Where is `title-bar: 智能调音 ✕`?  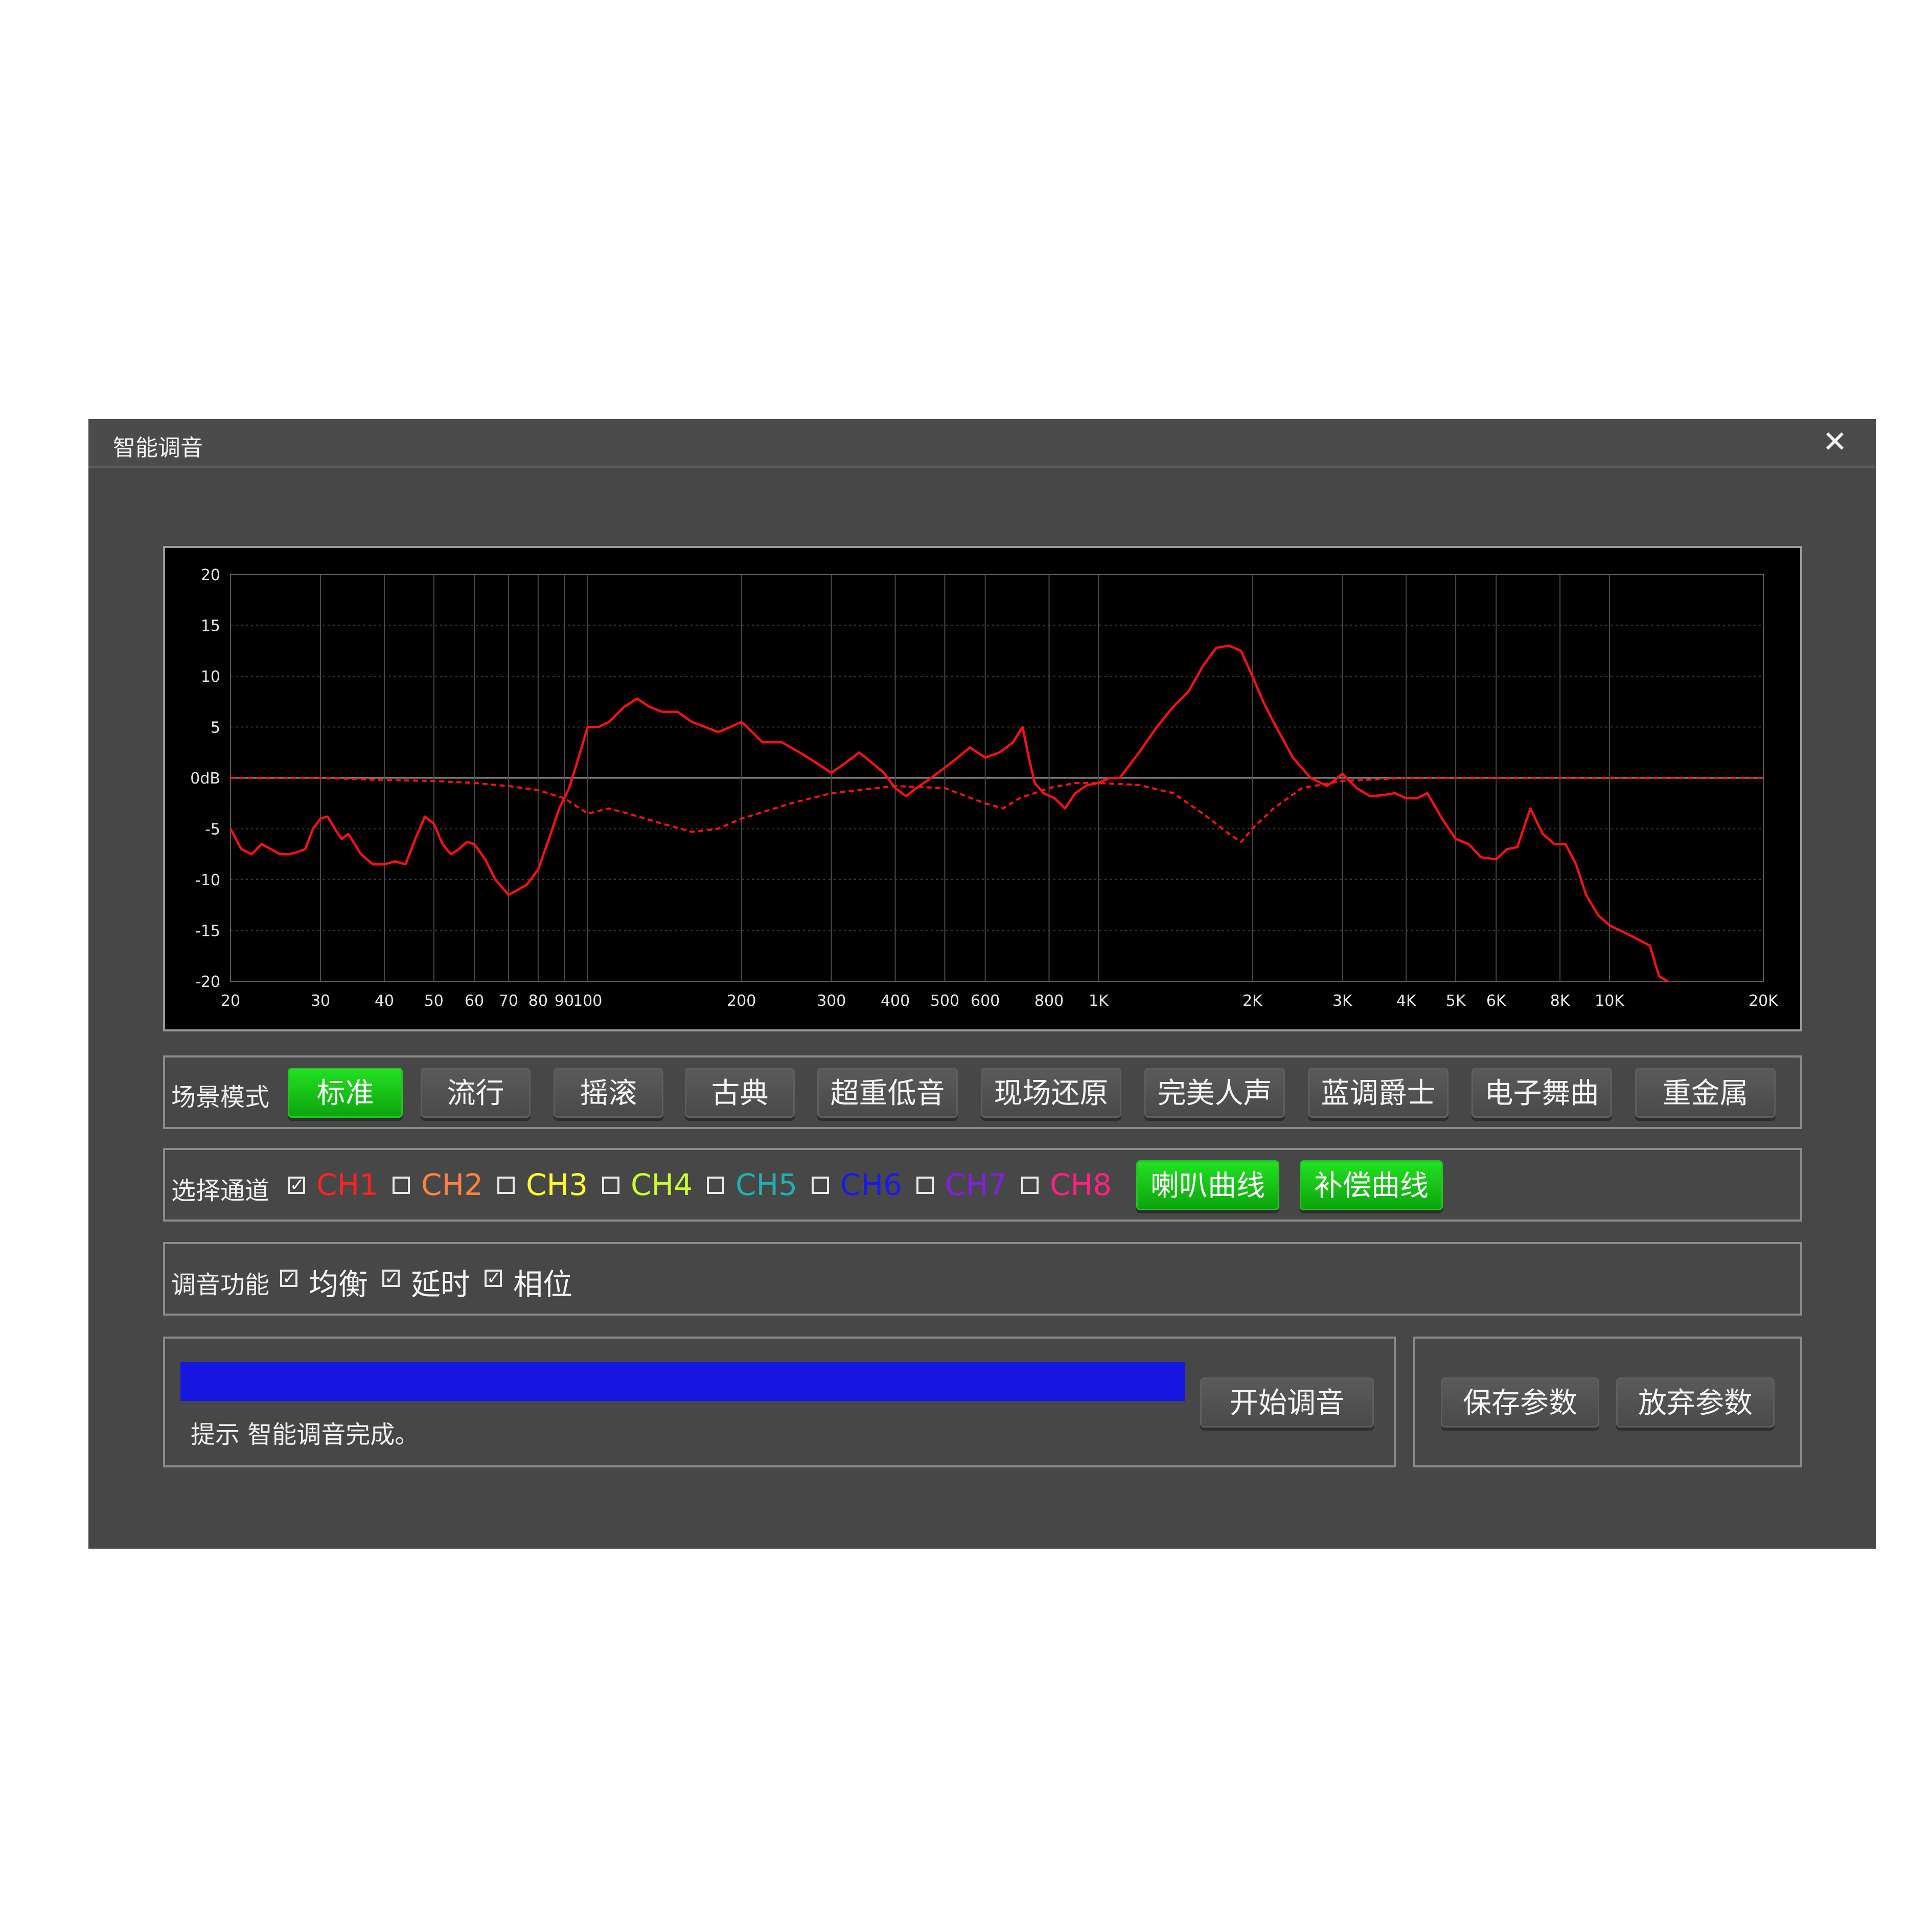
title-bar: 智能调音 ✕ is located at coordinates (982, 443).